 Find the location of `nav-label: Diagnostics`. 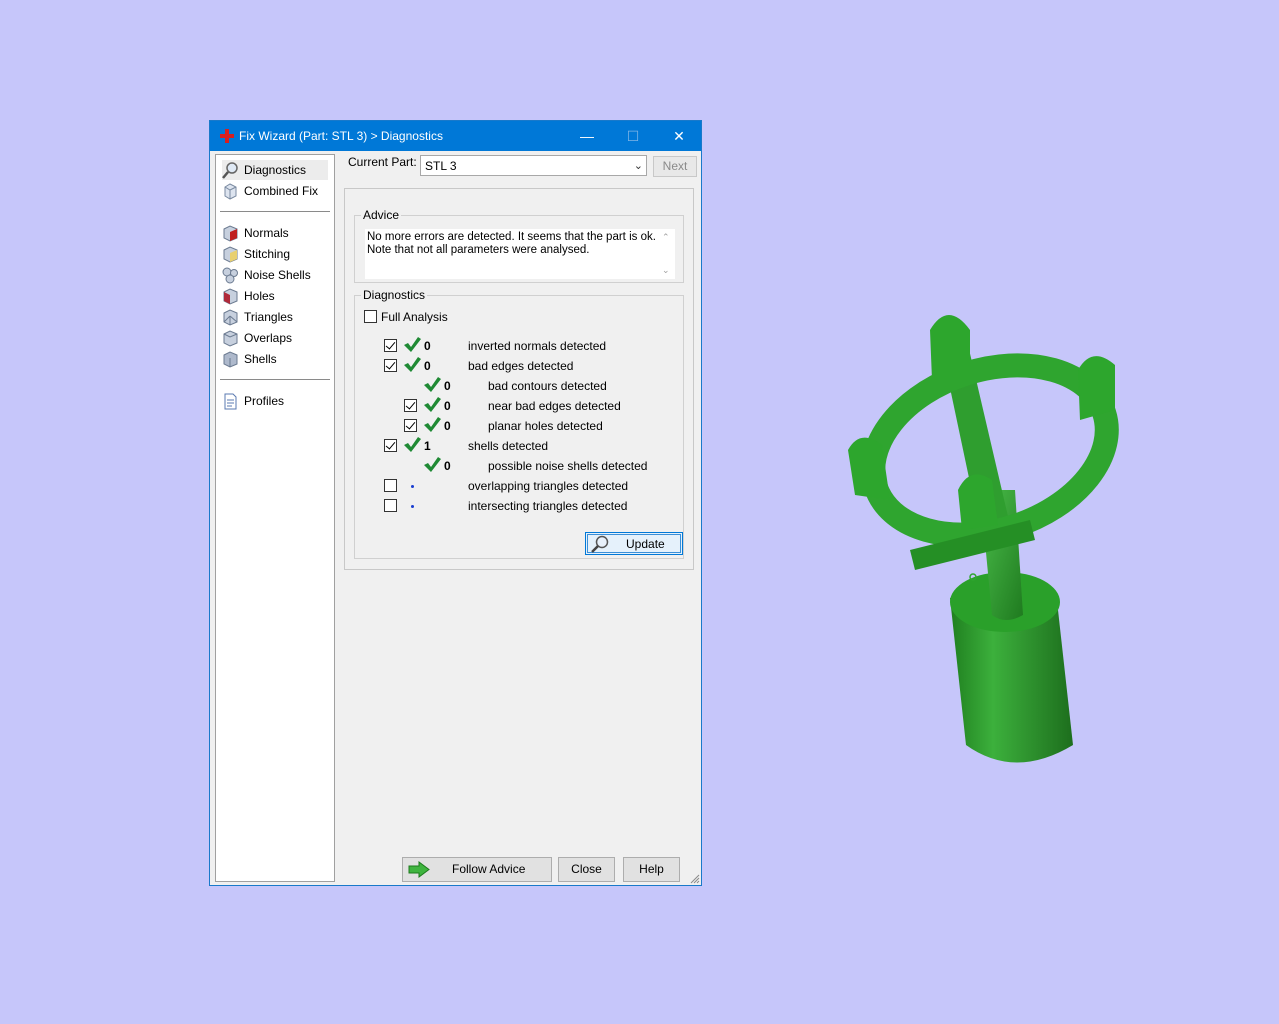

nav-label: Diagnostics is located at coordinates (275, 170).